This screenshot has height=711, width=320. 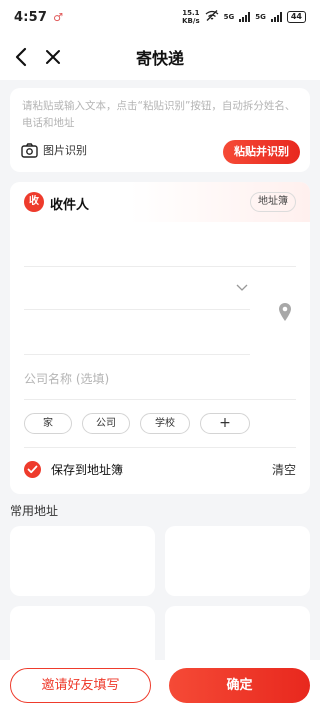 What do you see at coordinates (66, 378) in the screenshot?
I see `company-name-input: 公司名称 (选填)` at bounding box center [66, 378].